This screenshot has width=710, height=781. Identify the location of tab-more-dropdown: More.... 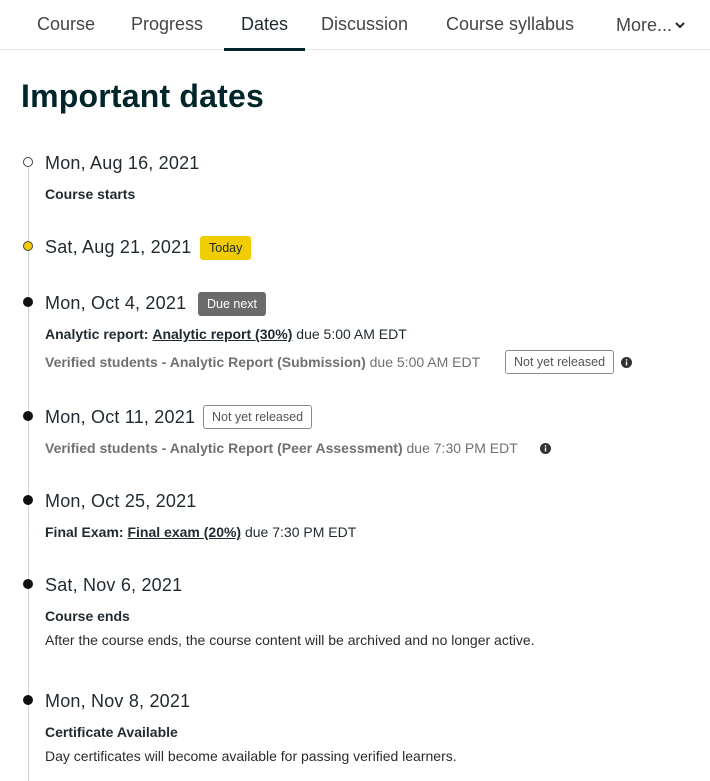
(651, 25).